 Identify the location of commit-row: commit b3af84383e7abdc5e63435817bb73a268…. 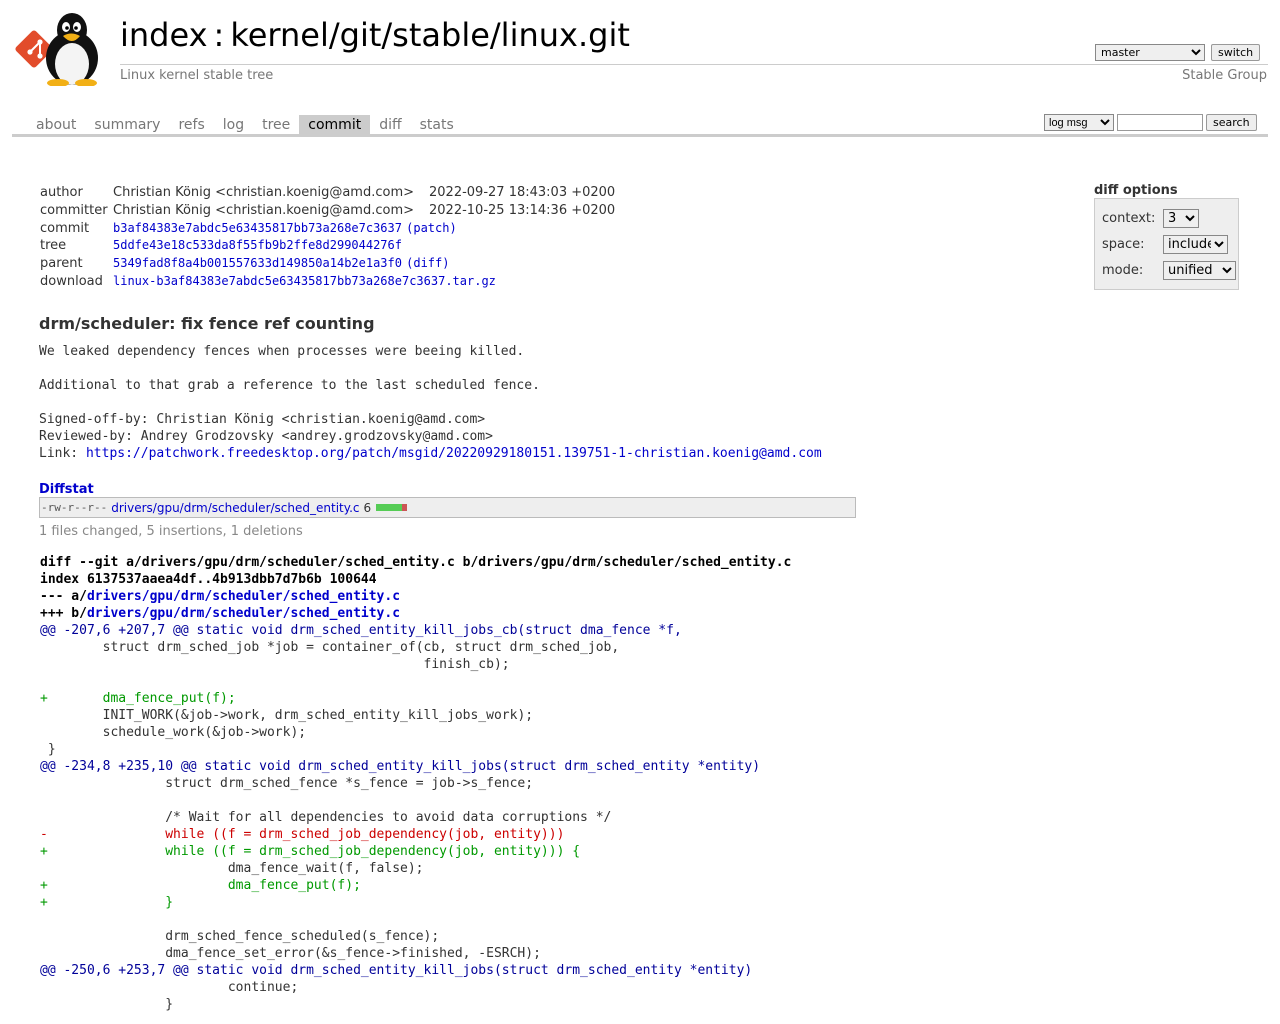
(327, 228).